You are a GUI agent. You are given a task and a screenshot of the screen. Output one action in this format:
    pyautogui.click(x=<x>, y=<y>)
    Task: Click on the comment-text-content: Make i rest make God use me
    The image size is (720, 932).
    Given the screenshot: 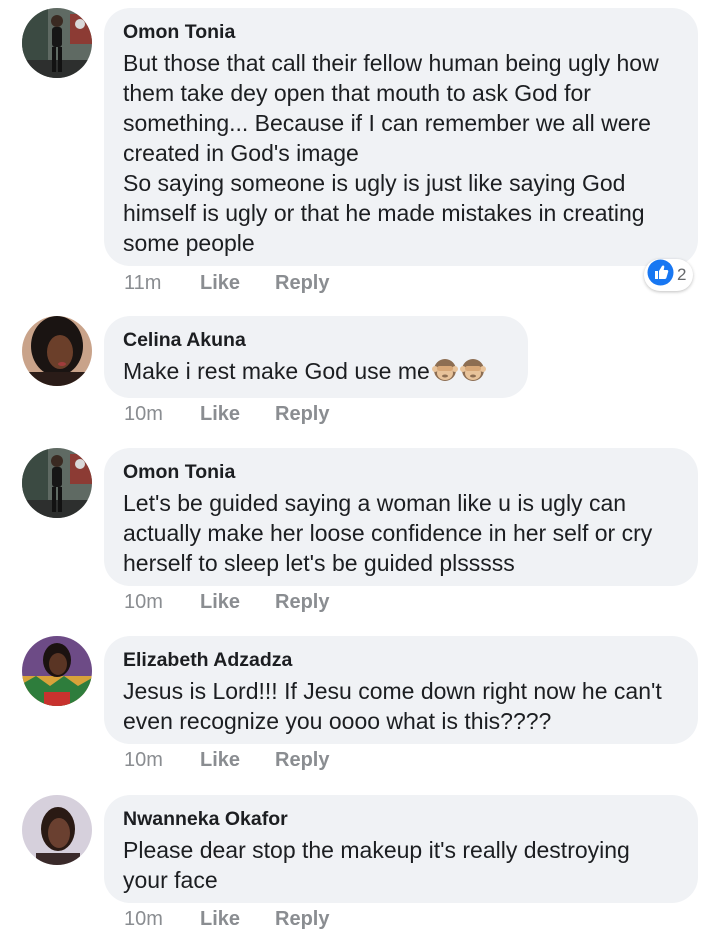 What is the action you would take?
    pyautogui.click(x=276, y=371)
    